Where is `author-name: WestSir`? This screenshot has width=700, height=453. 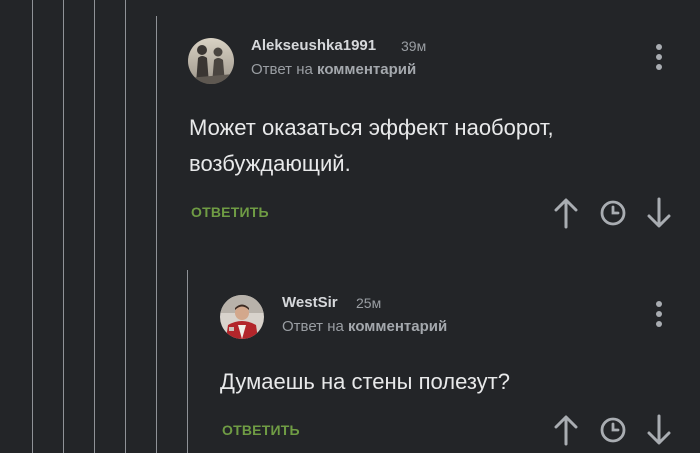
author-name: WestSir is located at coordinates (310, 302).